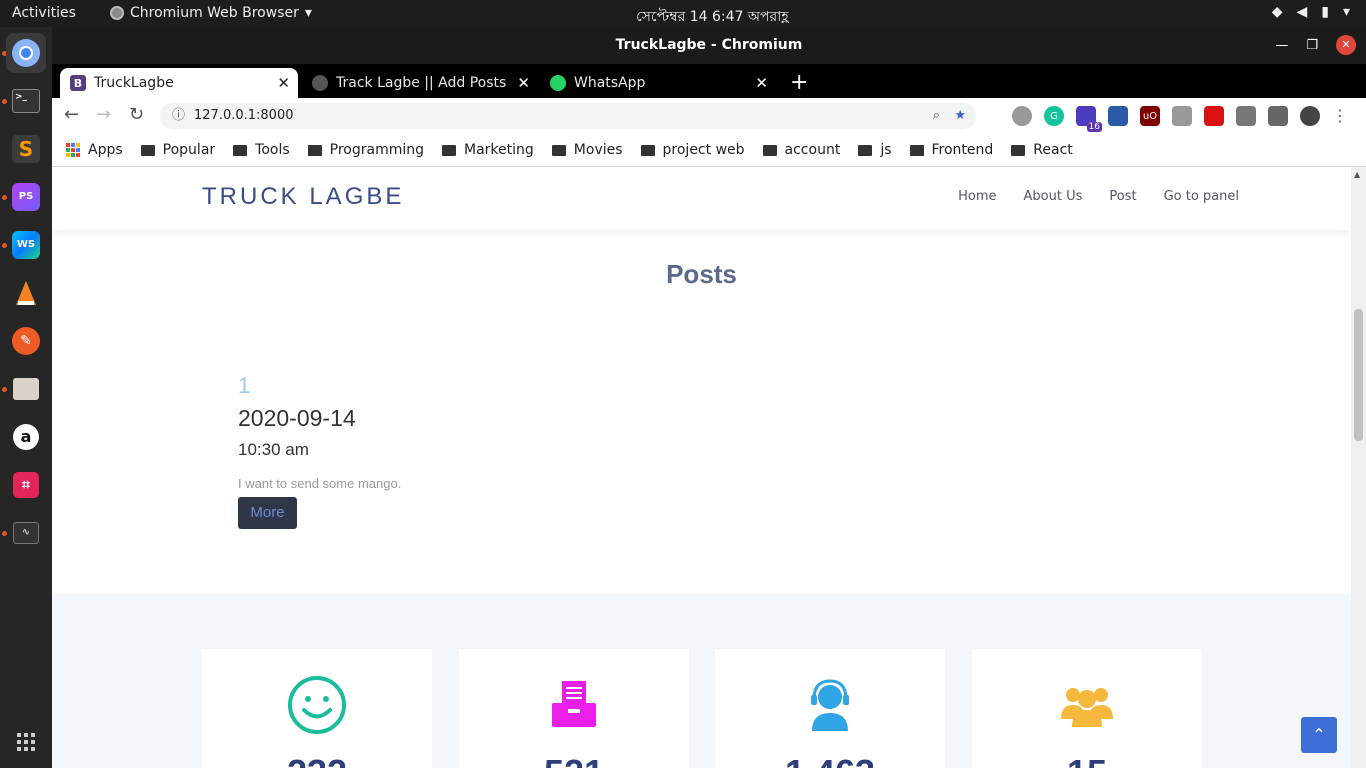  Describe the element at coordinates (1311, 12) in the screenshot. I see `system-tray: ◆ ◀ ▮ ▾` at that location.